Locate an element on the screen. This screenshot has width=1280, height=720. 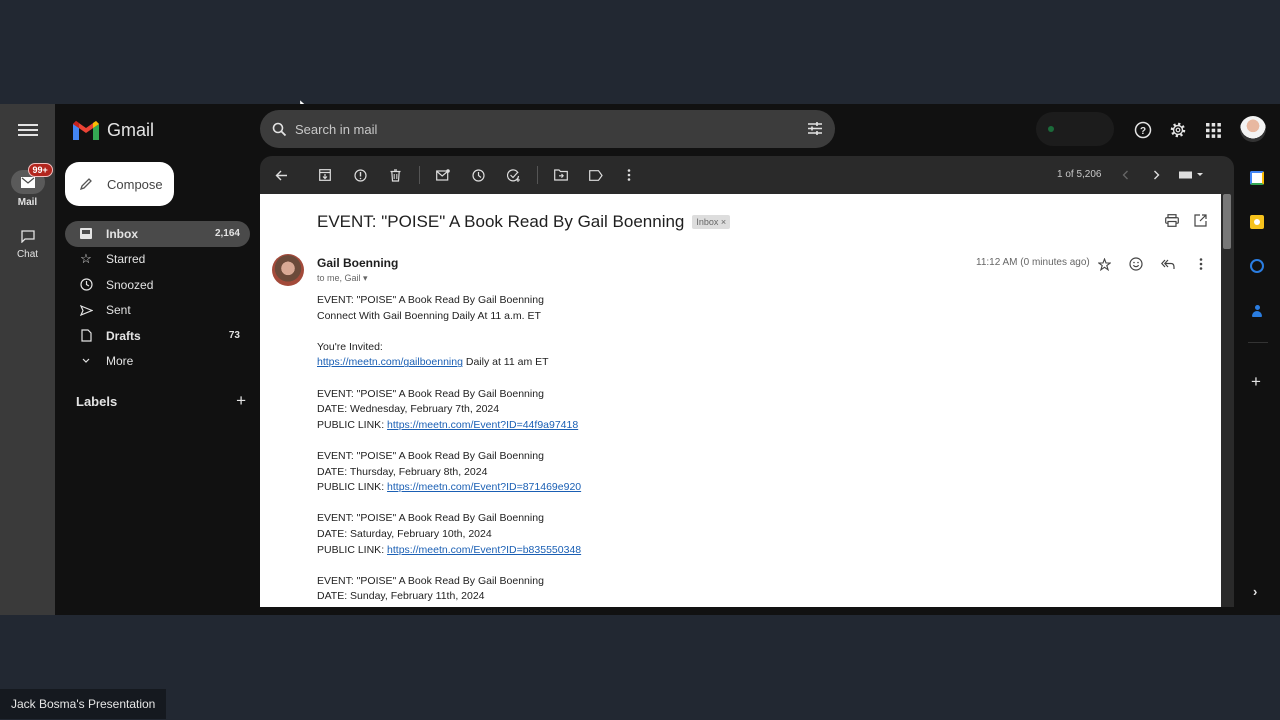
presentation-caption: Jack Bosma's Presentation is located at coordinates (83, 704).